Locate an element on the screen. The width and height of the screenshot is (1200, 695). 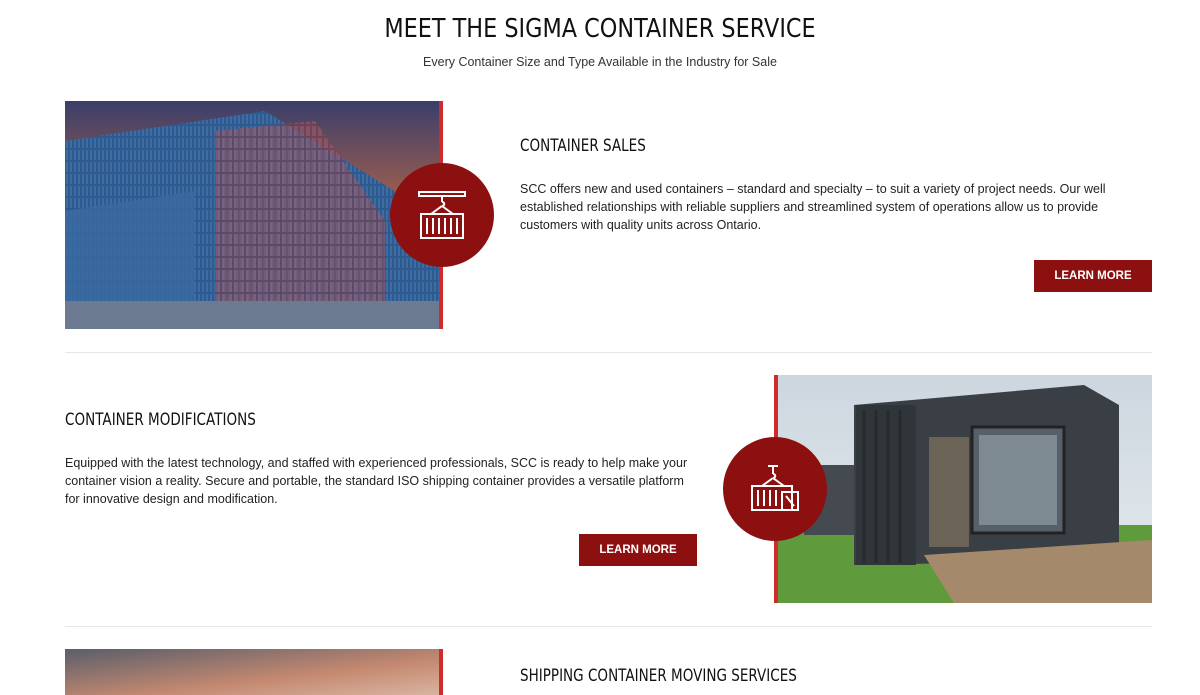
service-title-modifications: CONTAINER MODIFICATIONS is located at coordinates (160, 419).